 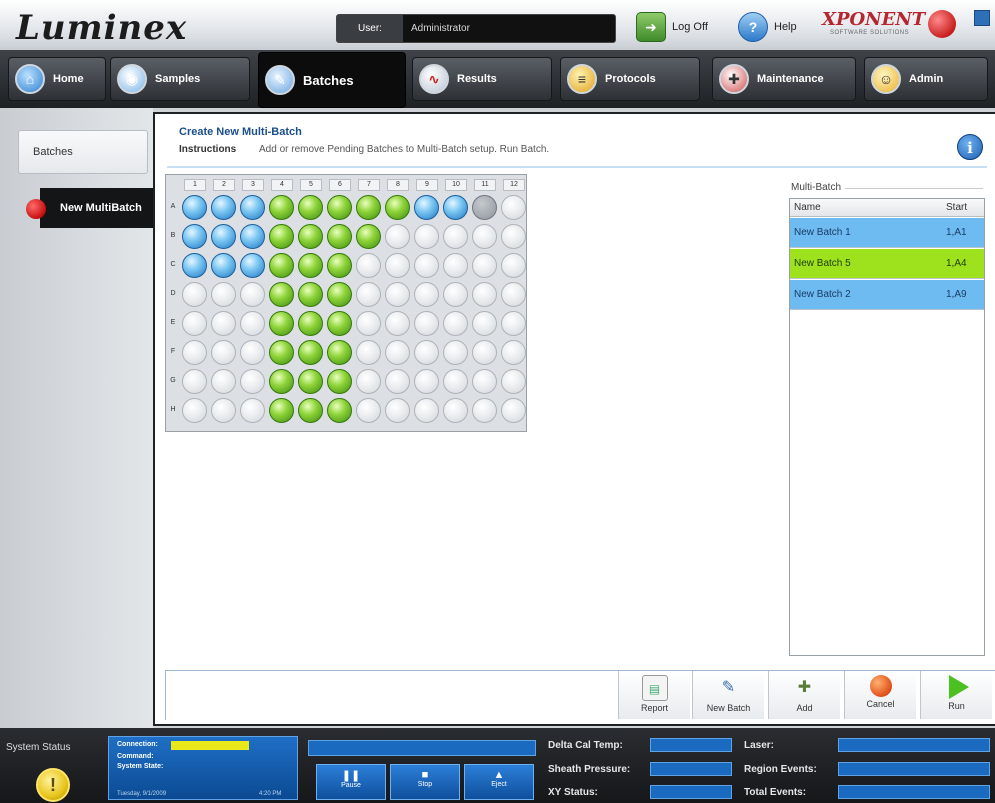 I want to click on plate-column-label: 5, so click(x=311, y=185).